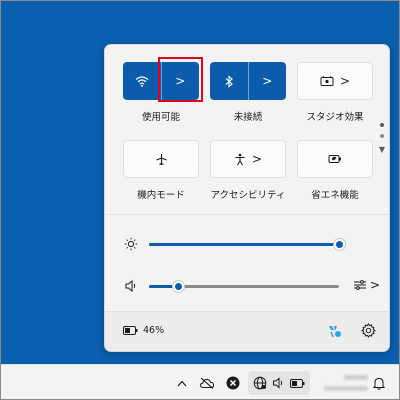  I want to click on bluetooth-toggle, so click(229, 81).